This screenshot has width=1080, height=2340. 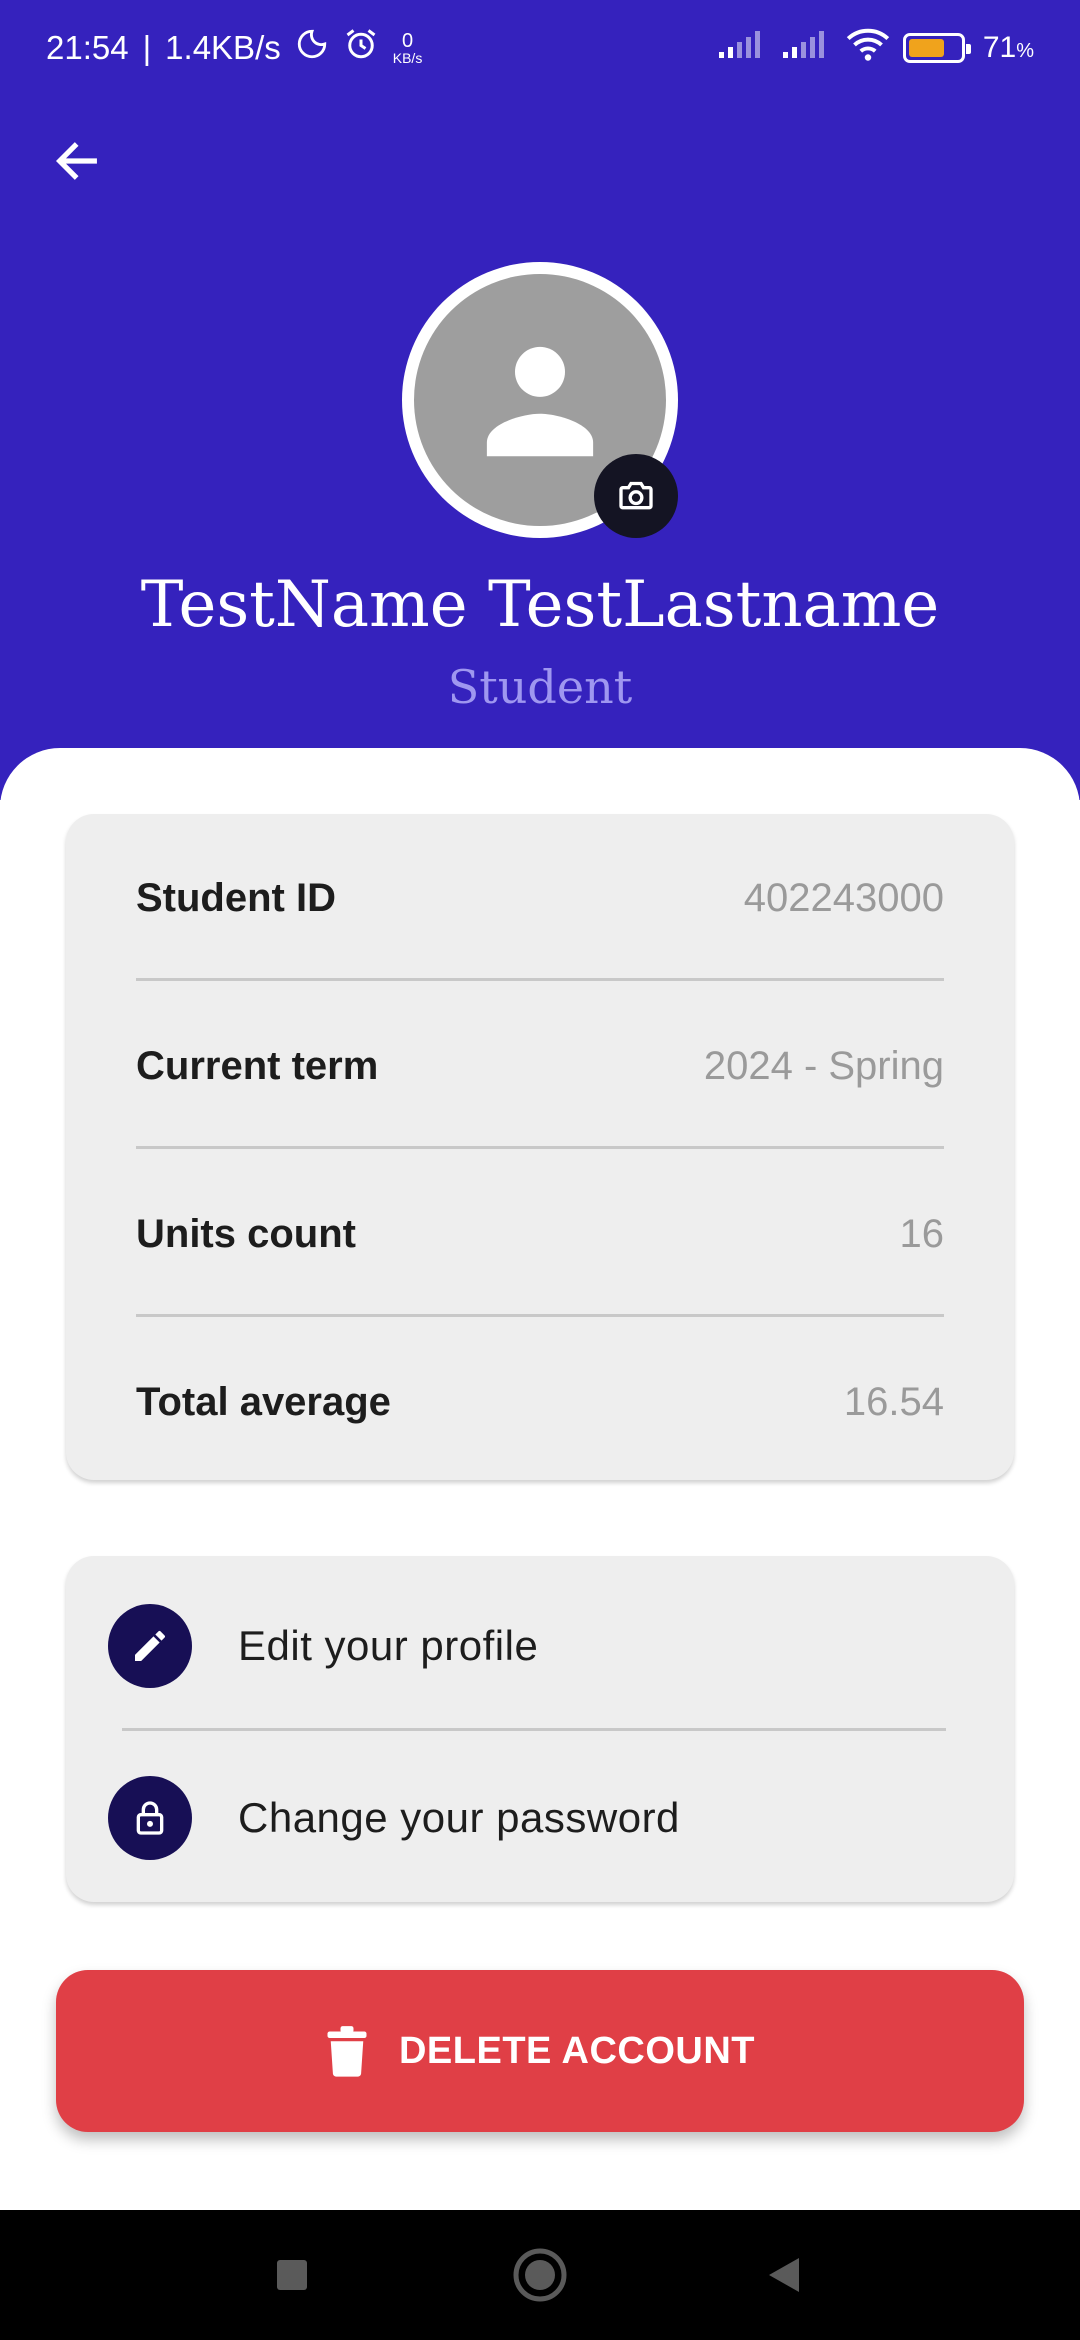 I want to click on alarm-icon, so click(x=361, y=48).